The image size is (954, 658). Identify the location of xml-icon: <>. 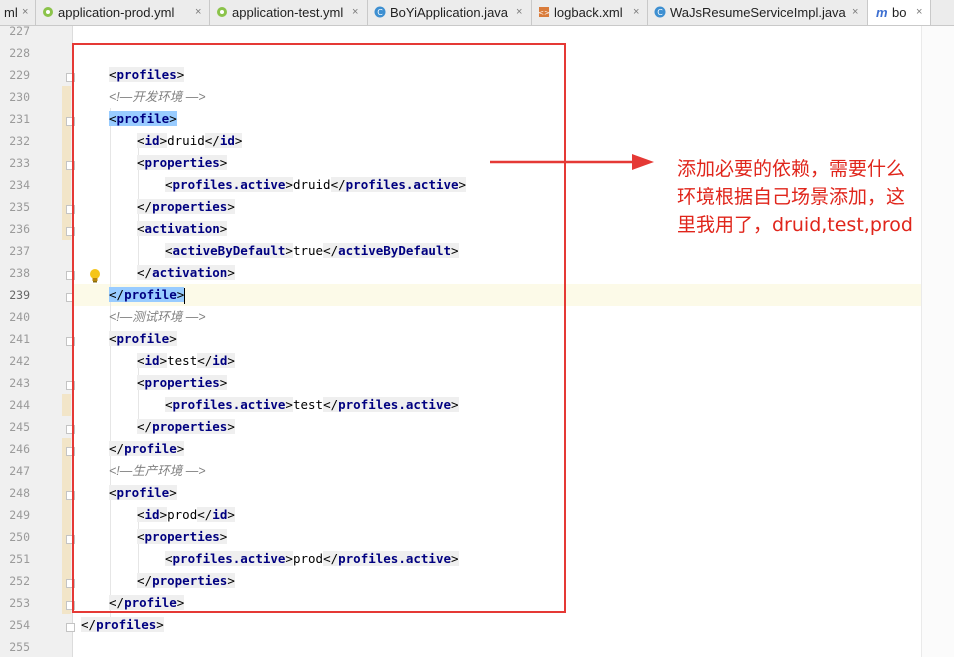
(544, 12).